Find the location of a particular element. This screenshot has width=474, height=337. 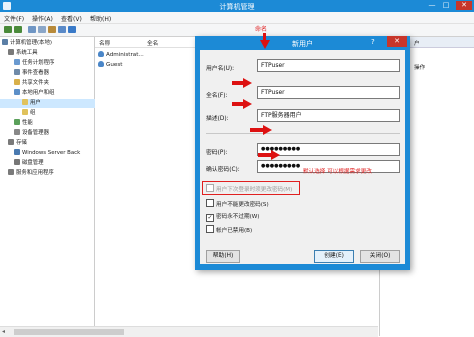

description-field: FTP服务器用户 is located at coordinates (328, 115).